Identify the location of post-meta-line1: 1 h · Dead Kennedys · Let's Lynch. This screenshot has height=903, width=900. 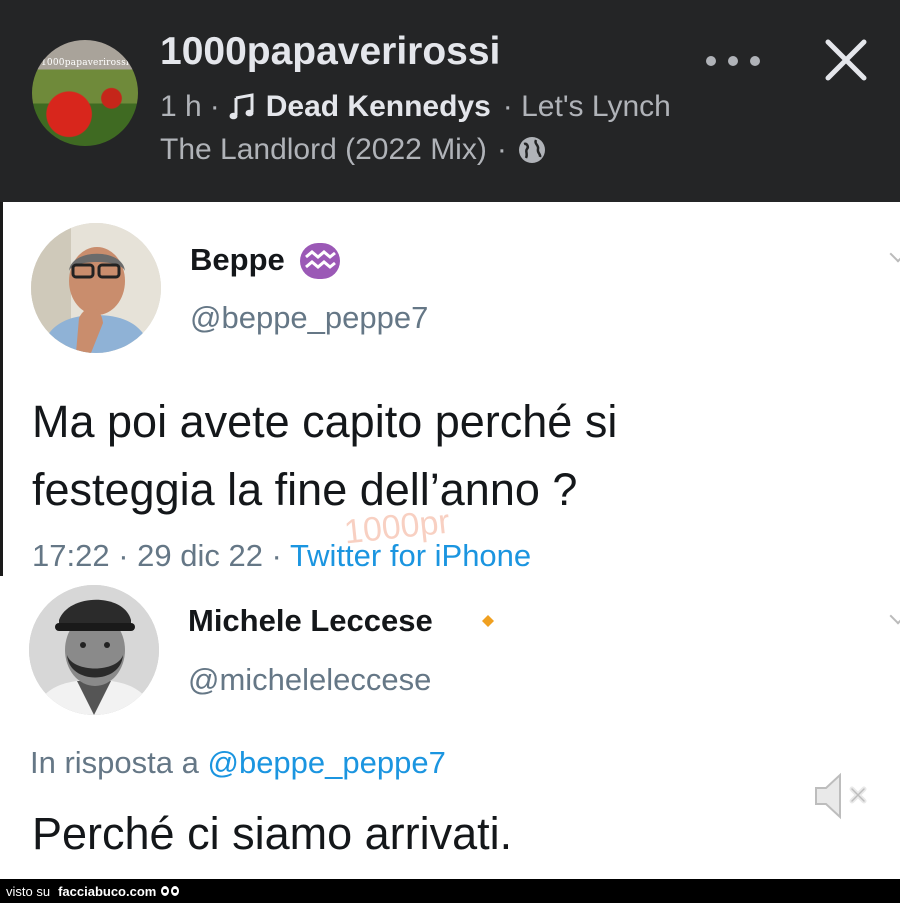
(415, 107).